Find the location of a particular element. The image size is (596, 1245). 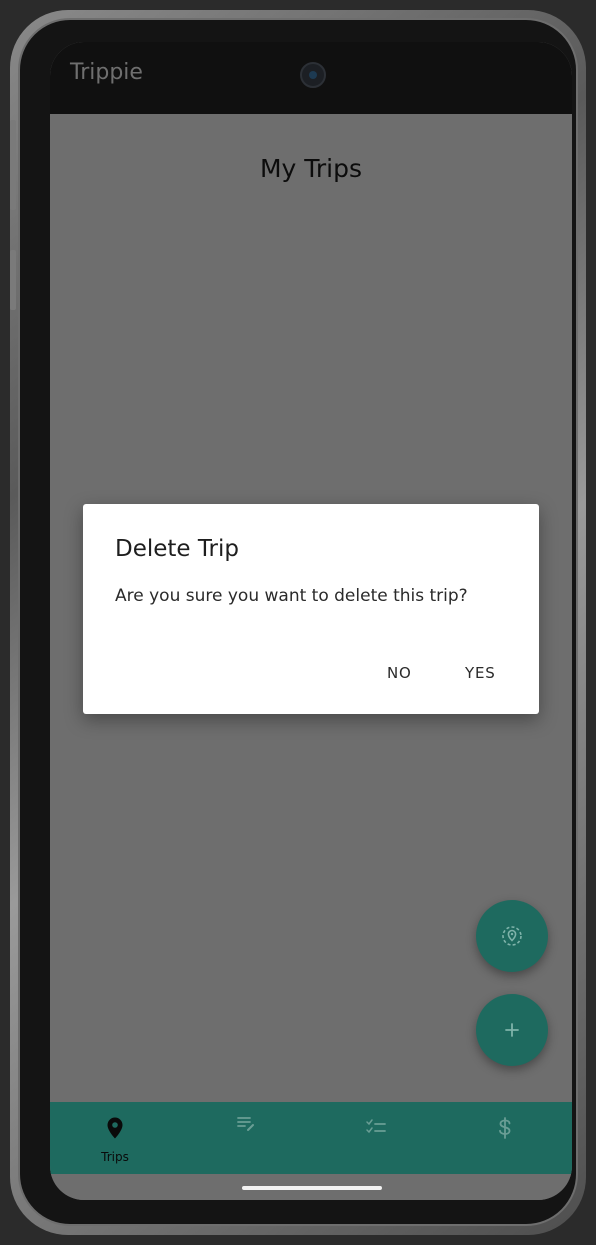

nav-item-checklist is located at coordinates (375, 1138).